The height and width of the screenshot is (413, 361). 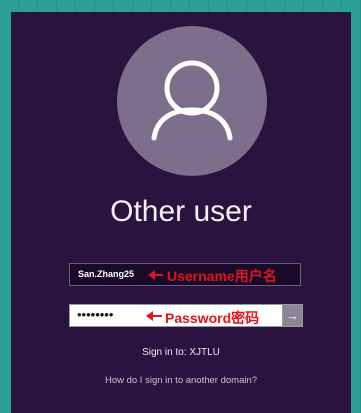 I want to click on submit-button: →, so click(x=293, y=315).